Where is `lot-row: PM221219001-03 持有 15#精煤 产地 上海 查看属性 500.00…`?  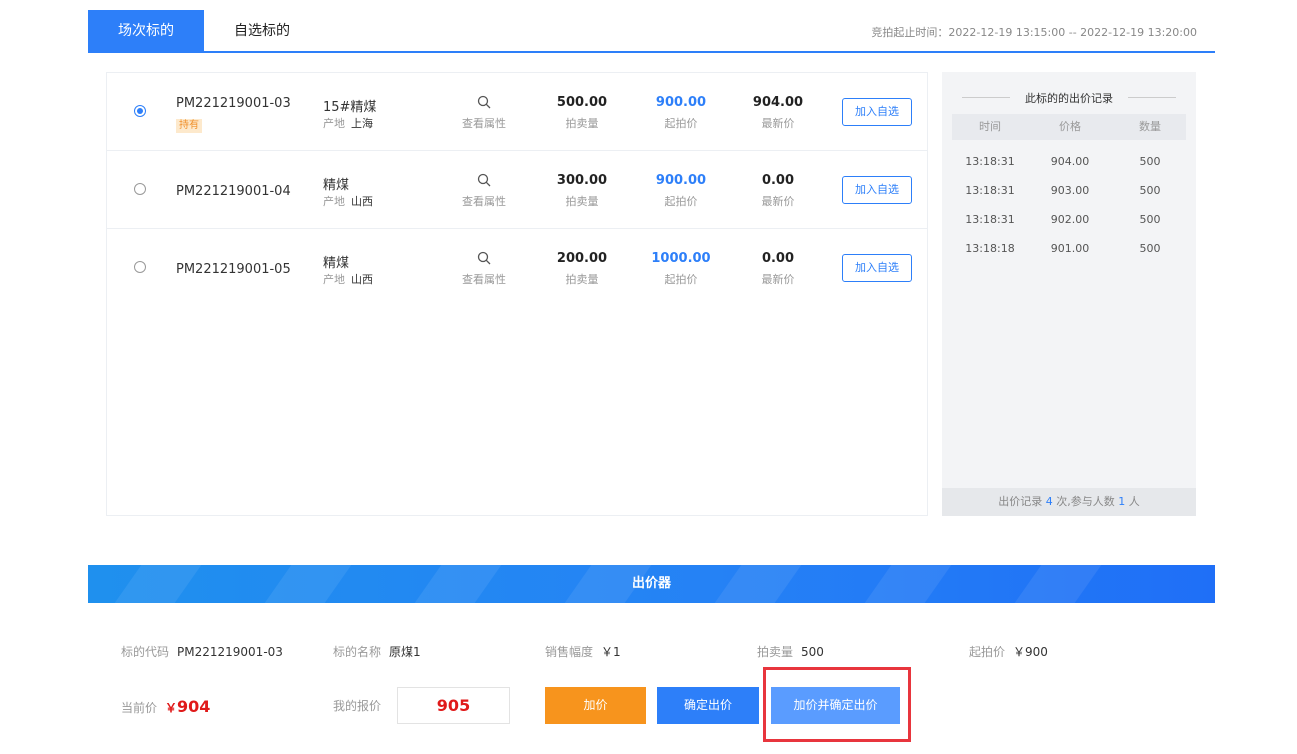
lot-row: PM221219001-03 持有 15#精煤 产地 上海 查看属性 500.00… is located at coordinates (517, 112).